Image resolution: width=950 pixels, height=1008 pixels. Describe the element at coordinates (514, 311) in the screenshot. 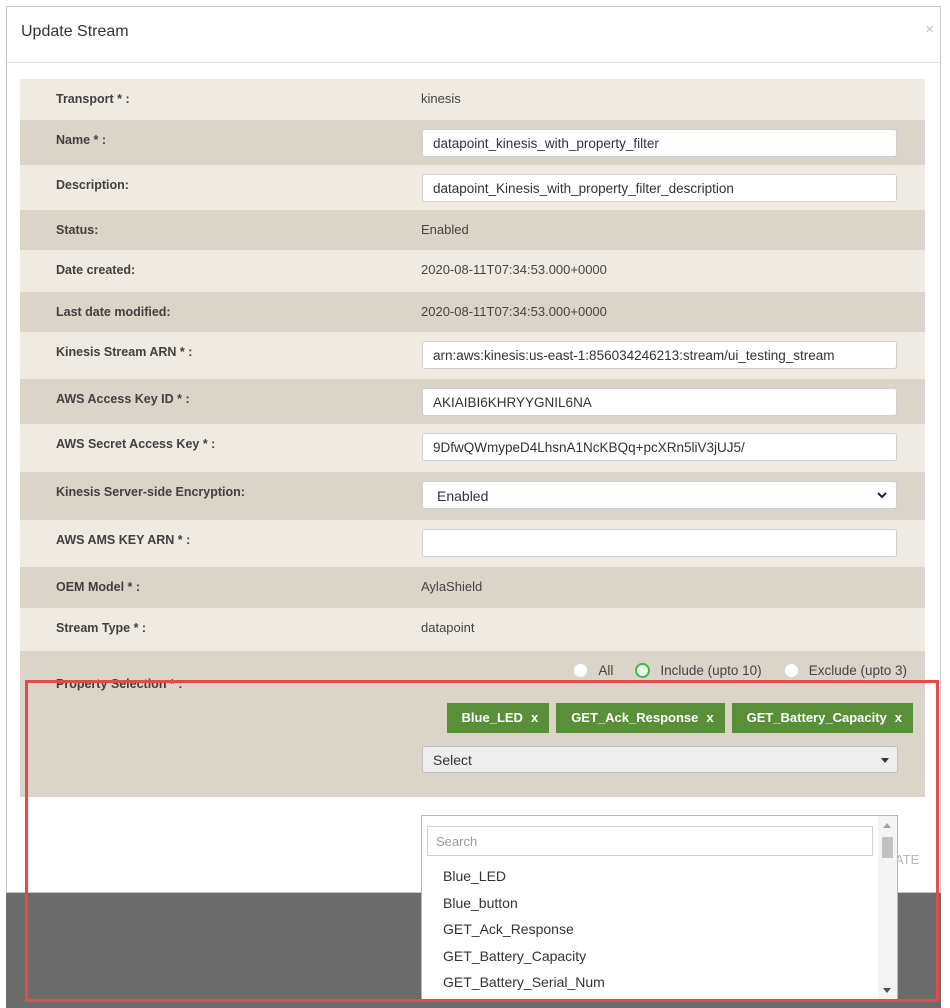

I see `last-modified-value: 2020-08-11T07:34:53.000+0000` at that location.